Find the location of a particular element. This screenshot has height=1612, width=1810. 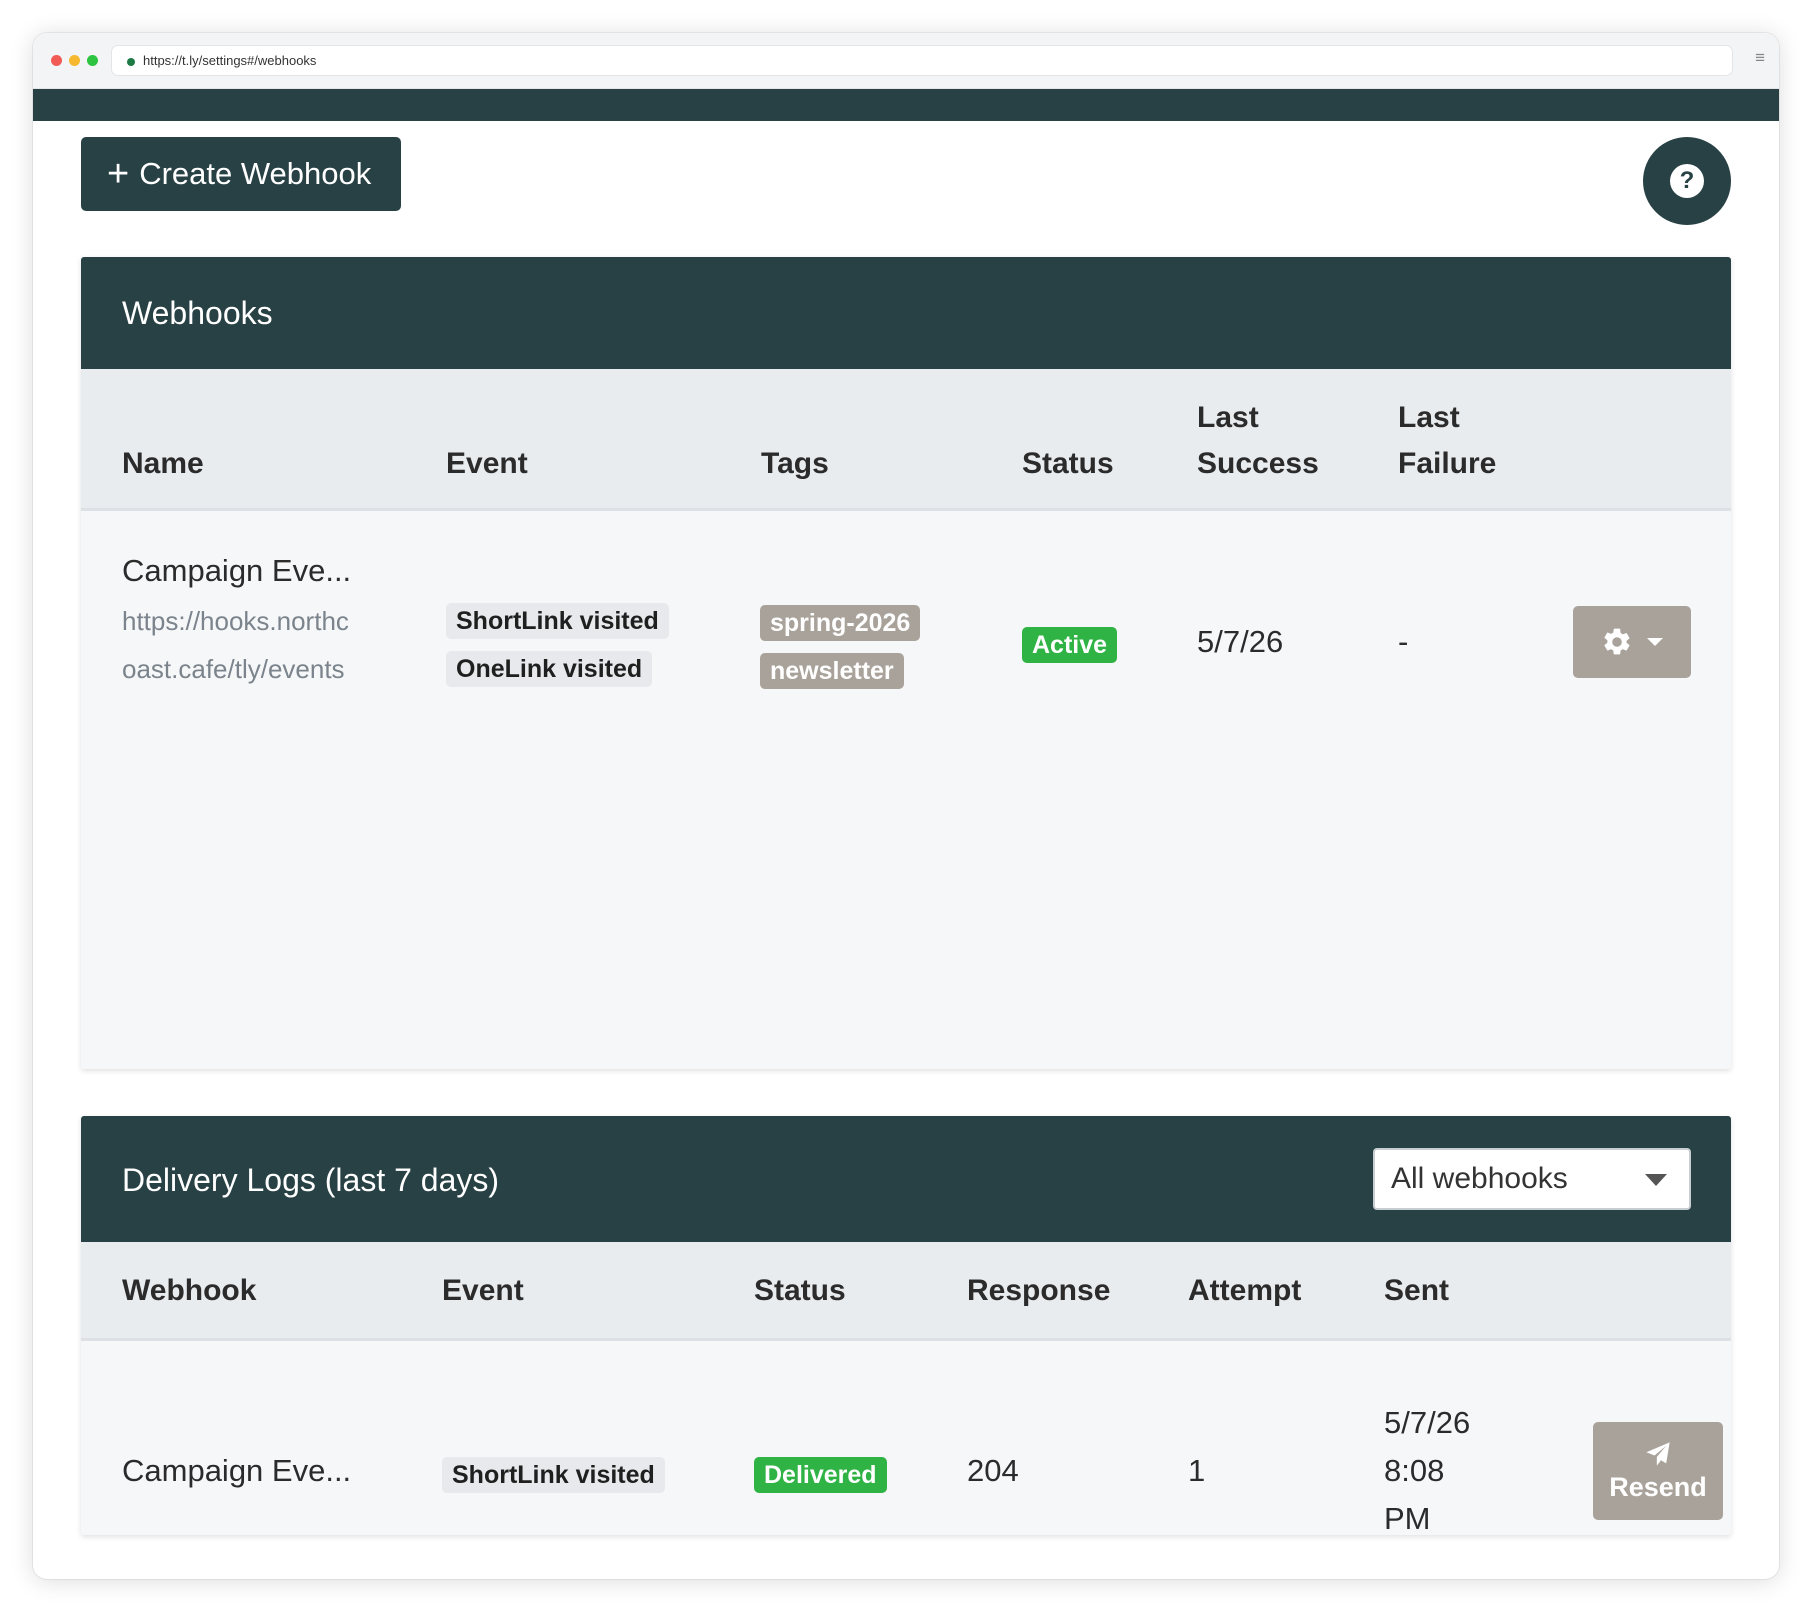

tag-badge: newsletter is located at coordinates (832, 671).